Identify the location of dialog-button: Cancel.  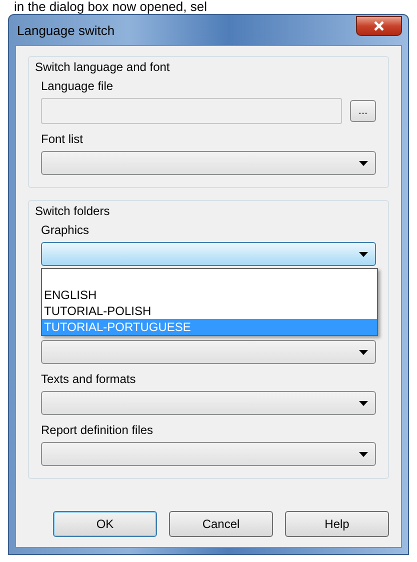
(221, 524).